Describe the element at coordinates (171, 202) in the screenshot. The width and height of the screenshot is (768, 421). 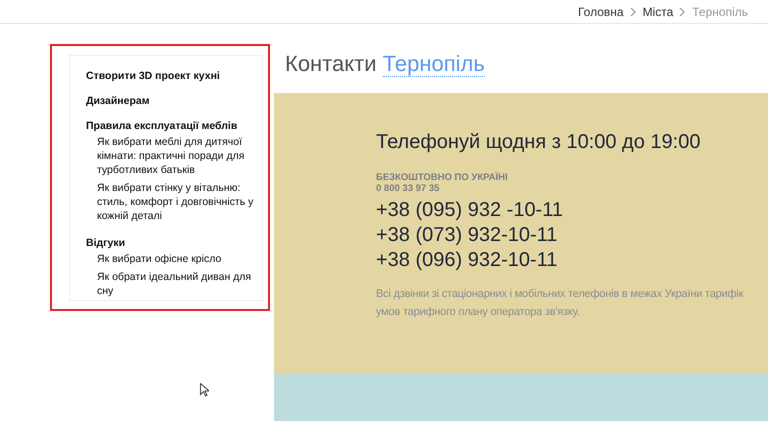
I see `sidebar-sublink: Як вибрати стінку у вітальню: стиль, комфорт і довговічність у кожній деталі` at that location.